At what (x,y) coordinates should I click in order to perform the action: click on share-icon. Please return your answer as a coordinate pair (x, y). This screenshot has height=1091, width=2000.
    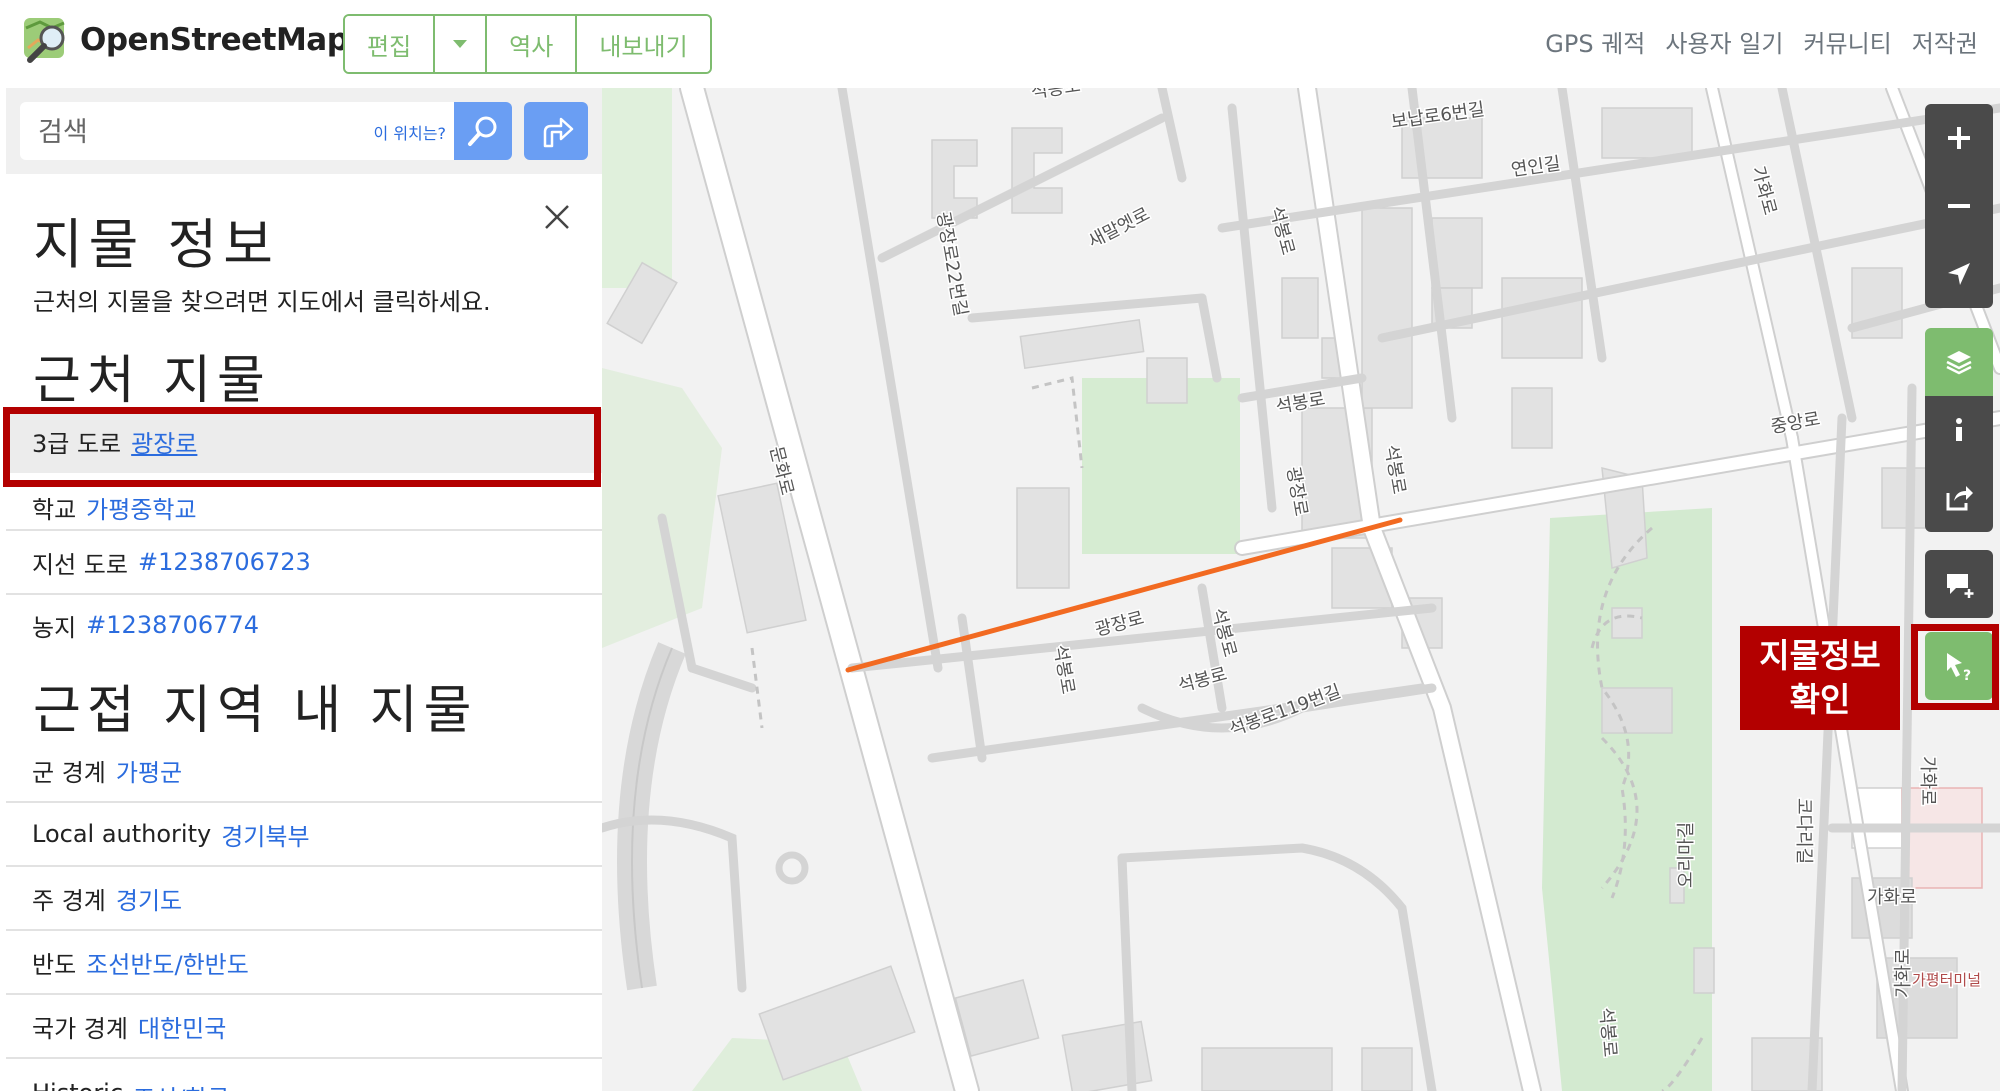
    Looking at the image, I should click on (1959, 498).